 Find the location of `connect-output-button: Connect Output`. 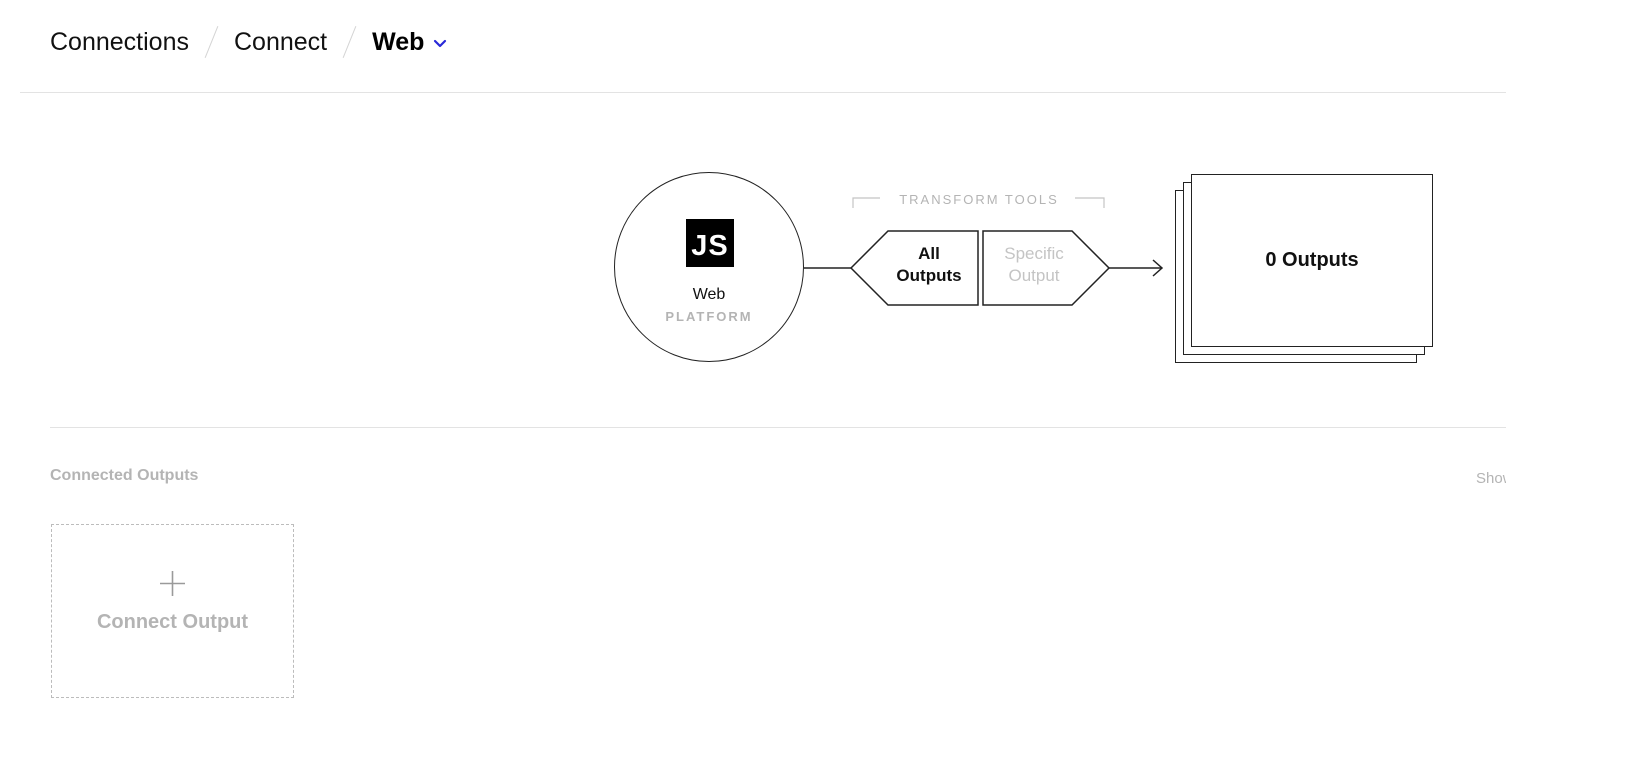

connect-output-button: Connect Output is located at coordinates (172, 611).